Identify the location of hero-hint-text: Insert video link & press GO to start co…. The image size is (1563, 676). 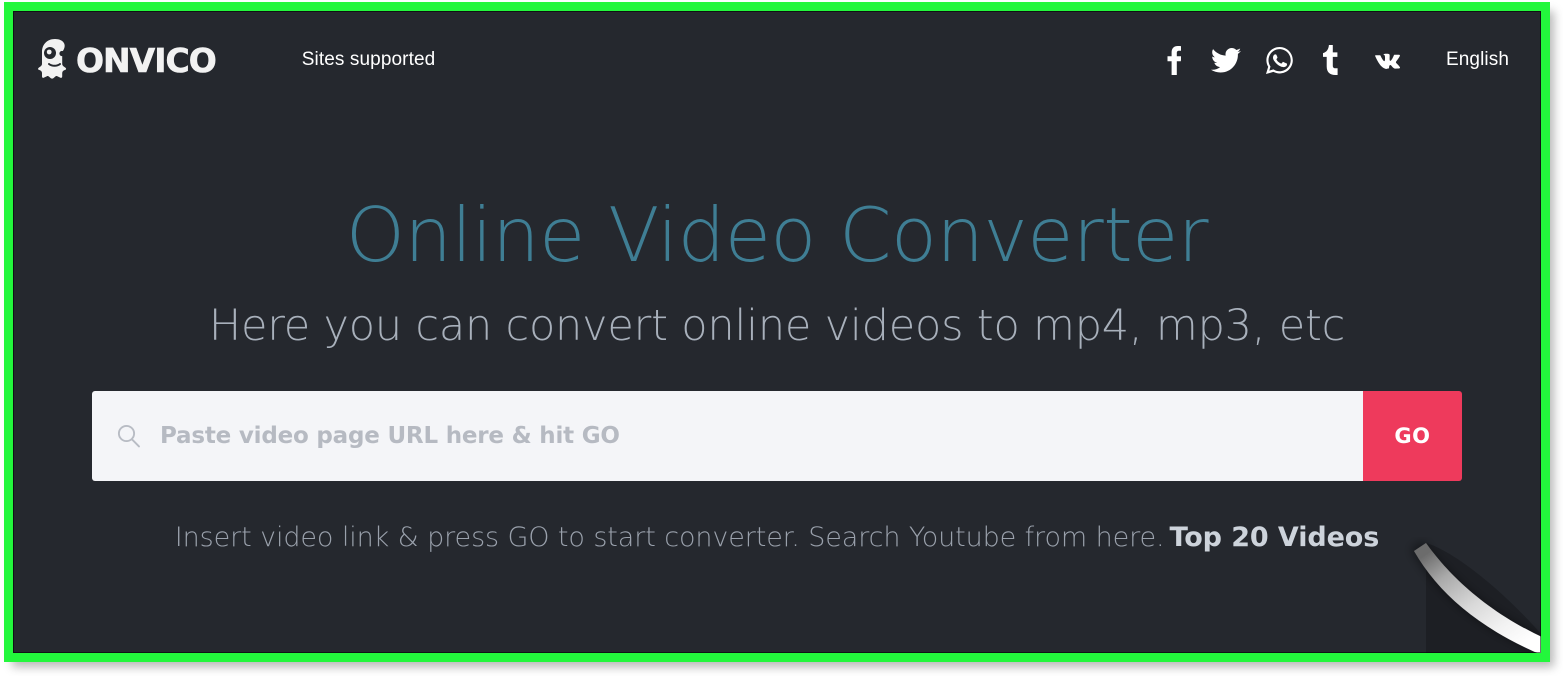
(669, 538).